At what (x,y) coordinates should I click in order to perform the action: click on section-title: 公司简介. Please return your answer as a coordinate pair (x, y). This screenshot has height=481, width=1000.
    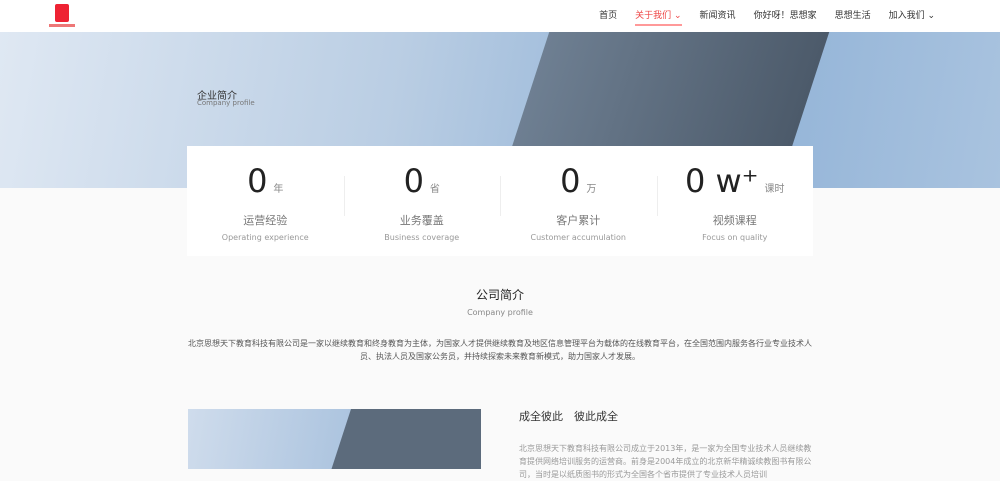
    Looking at the image, I should click on (499, 295).